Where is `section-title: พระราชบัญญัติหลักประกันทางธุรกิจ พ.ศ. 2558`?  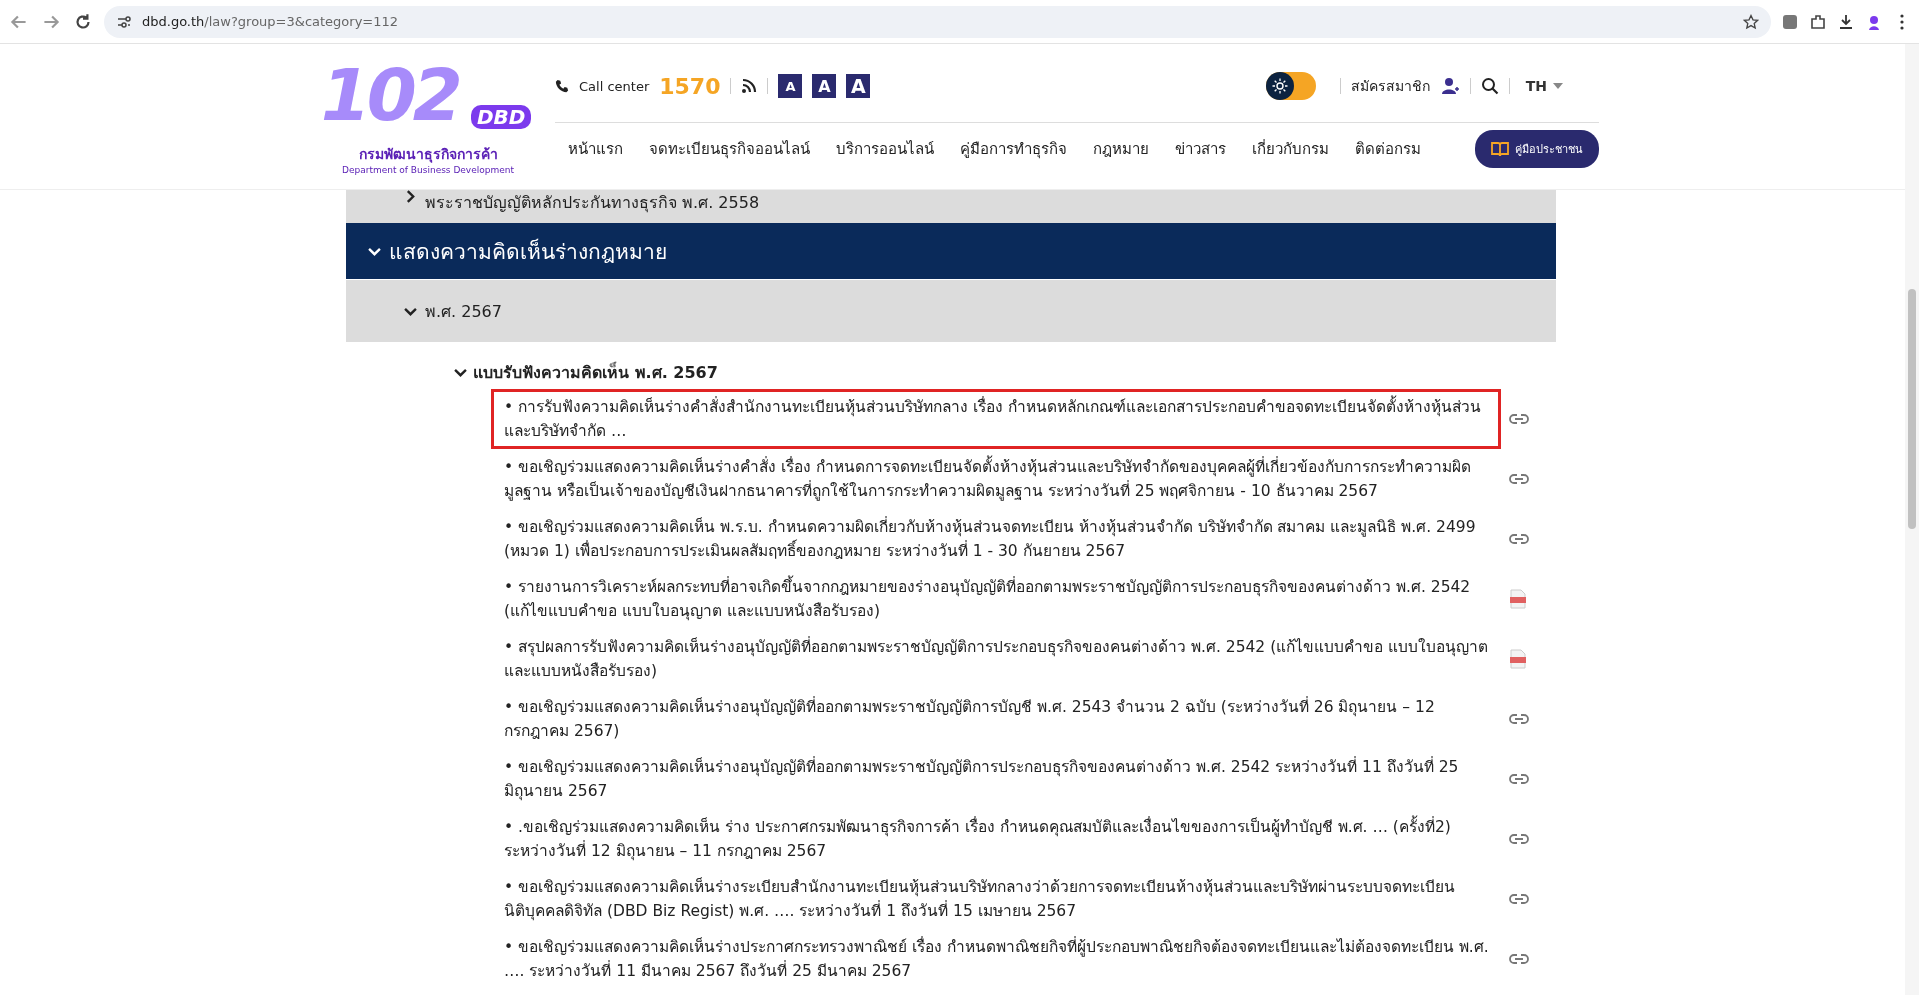
section-title: พระราชบัญญัติหลักประกันทางธุรกิจ พ.ศ. 2558 is located at coordinates (592, 203).